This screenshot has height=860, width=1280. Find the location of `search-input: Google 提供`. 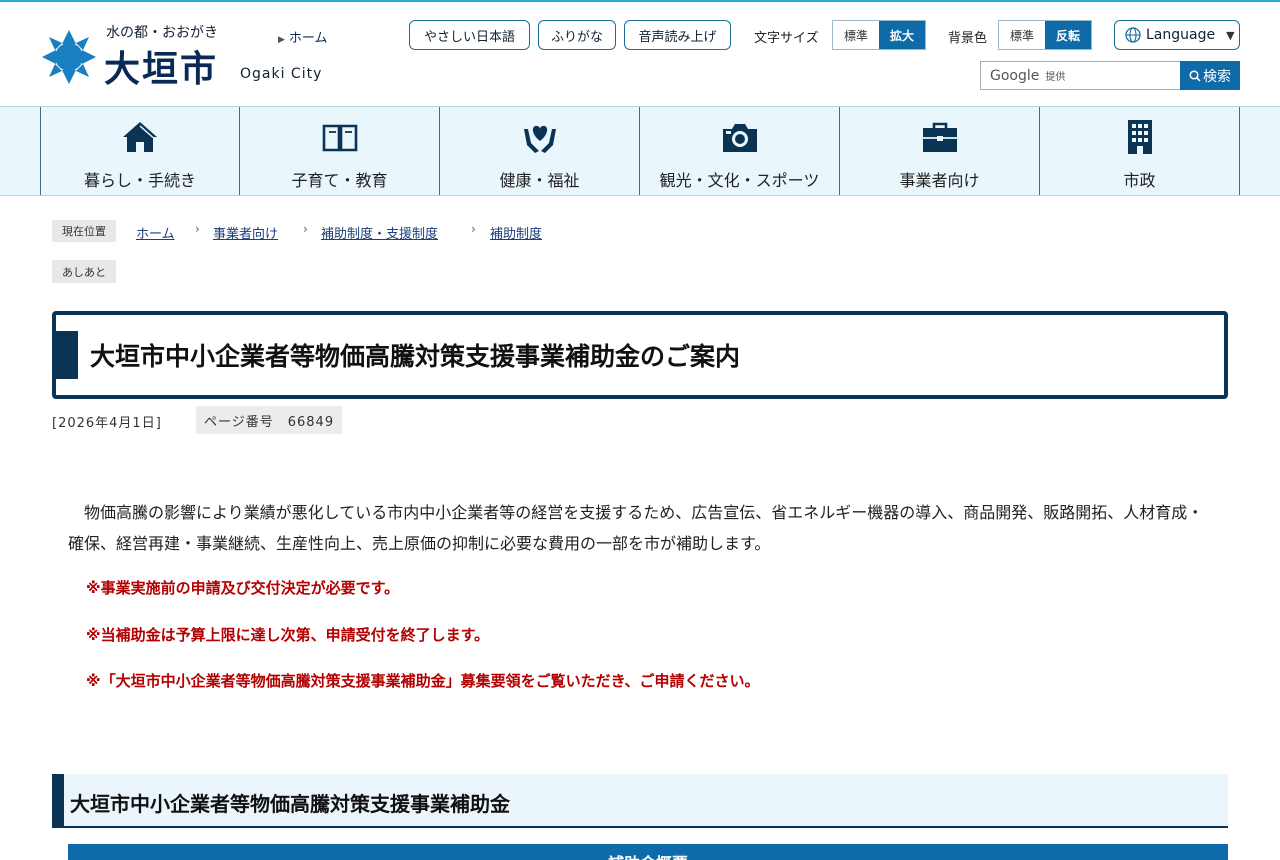

search-input: Google 提供 is located at coordinates (1080, 75).